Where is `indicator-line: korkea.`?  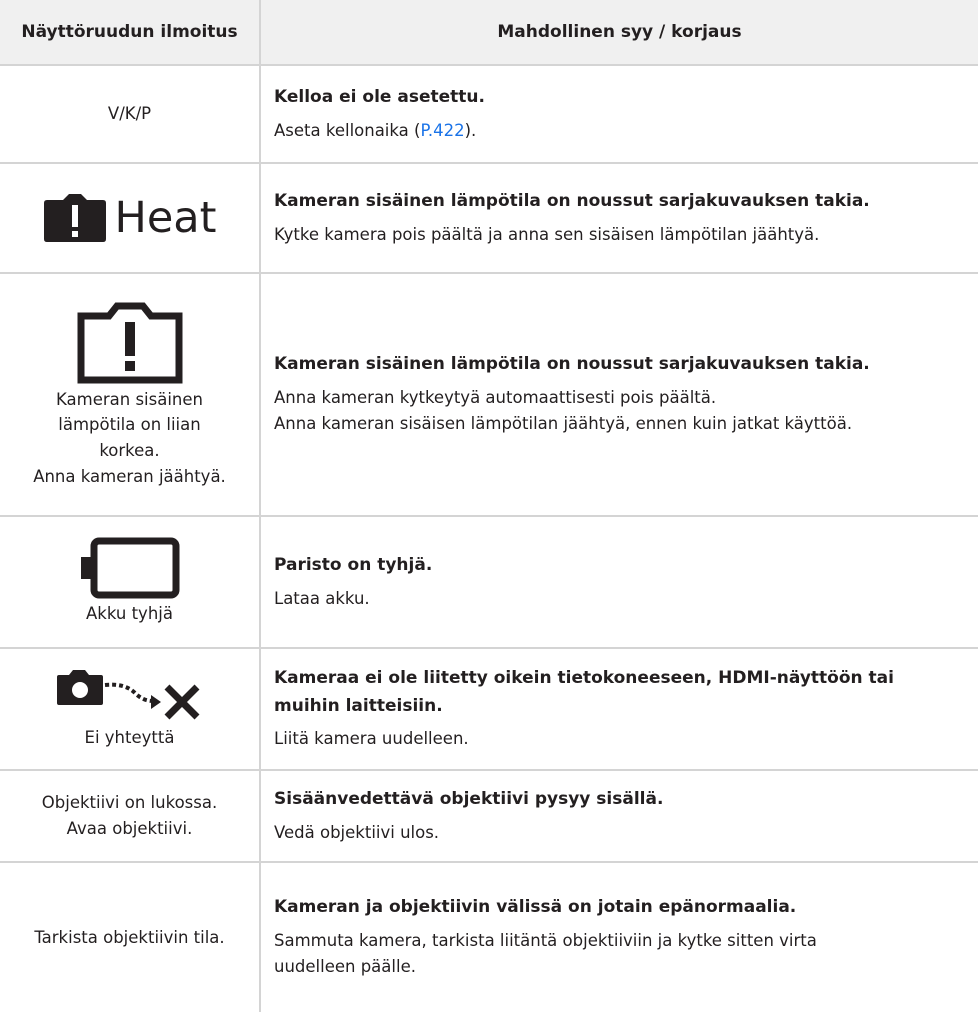 indicator-line: korkea. is located at coordinates (129, 450).